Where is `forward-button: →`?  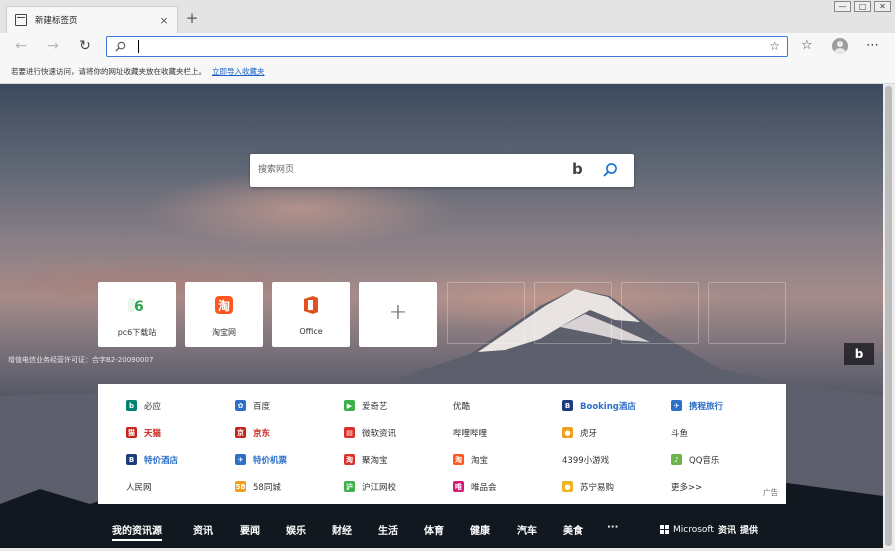 forward-button: → is located at coordinates (53, 46).